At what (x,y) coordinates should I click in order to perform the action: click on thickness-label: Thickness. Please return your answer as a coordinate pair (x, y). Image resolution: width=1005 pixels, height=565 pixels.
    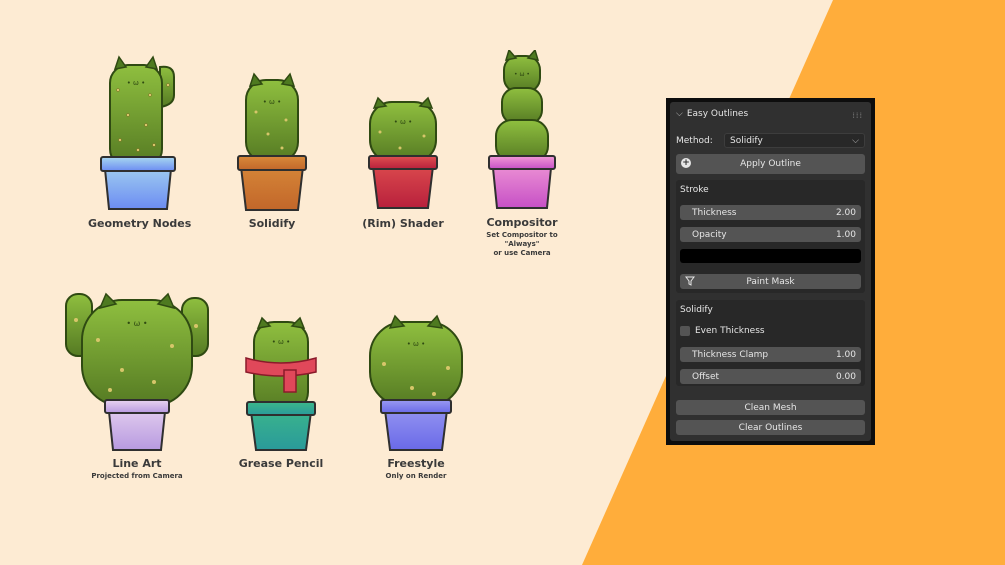
    Looking at the image, I should click on (714, 212).